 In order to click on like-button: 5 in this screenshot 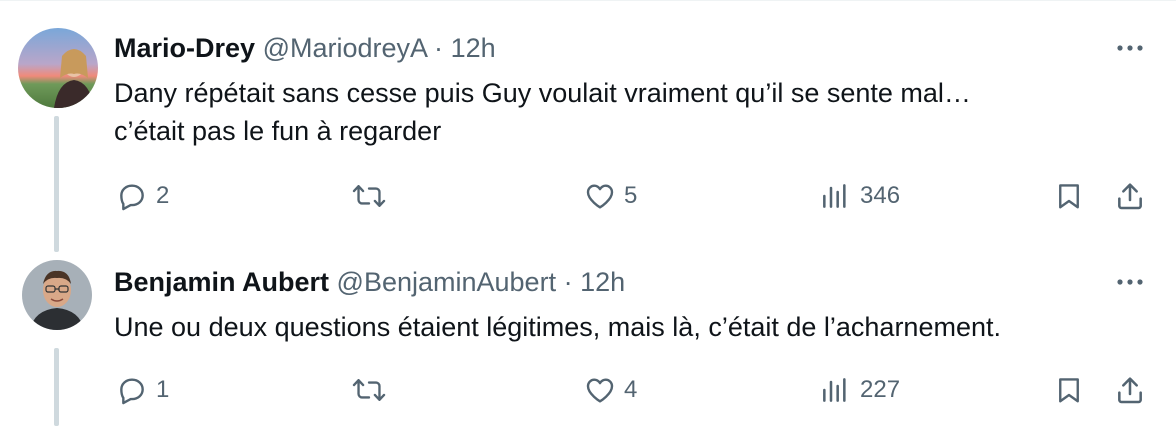, I will do `click(610, 196)`.